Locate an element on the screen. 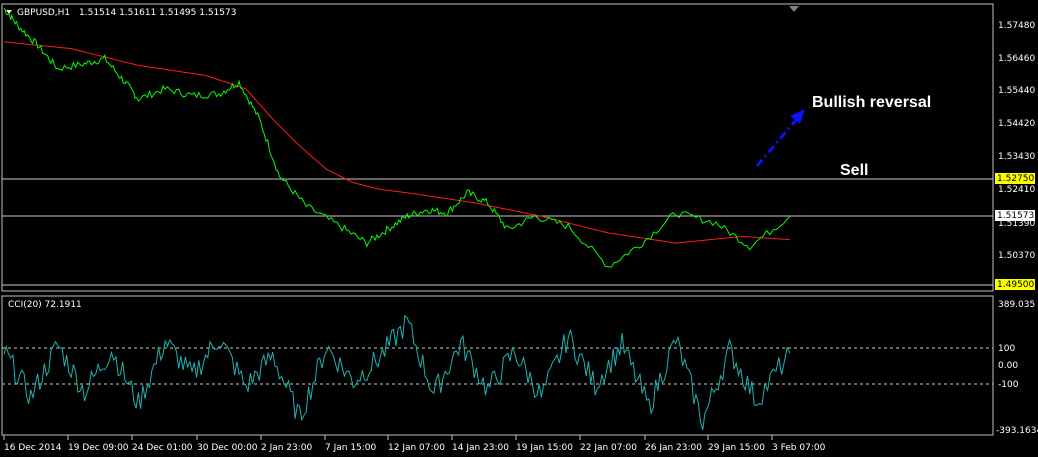  price-tick: 1.53430 is located at coordinates (1016, 157).